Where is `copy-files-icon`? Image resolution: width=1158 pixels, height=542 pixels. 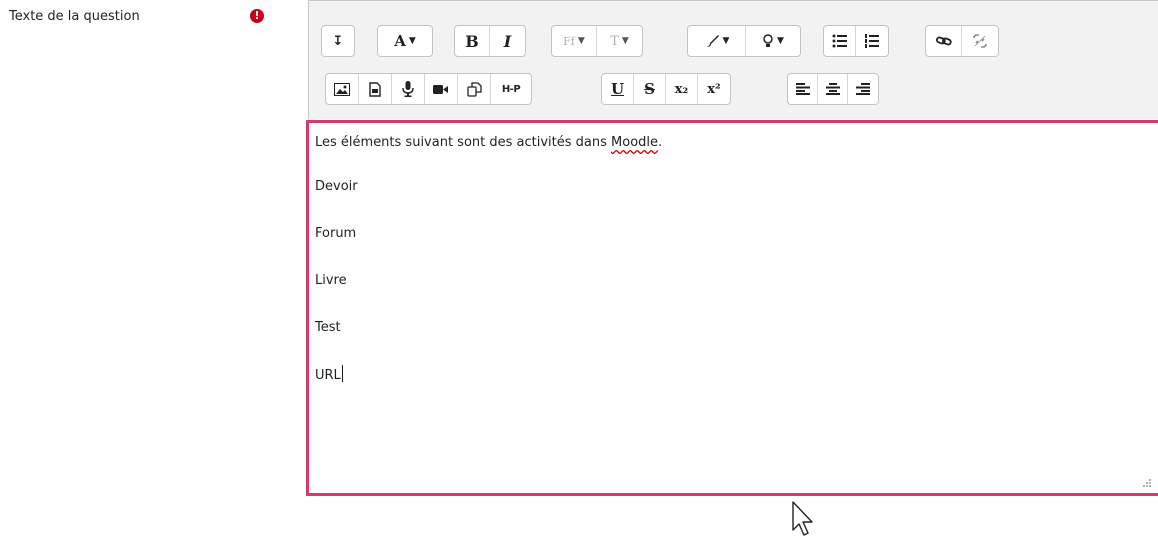
copy-files-icon is located at coordinates (474, 89).